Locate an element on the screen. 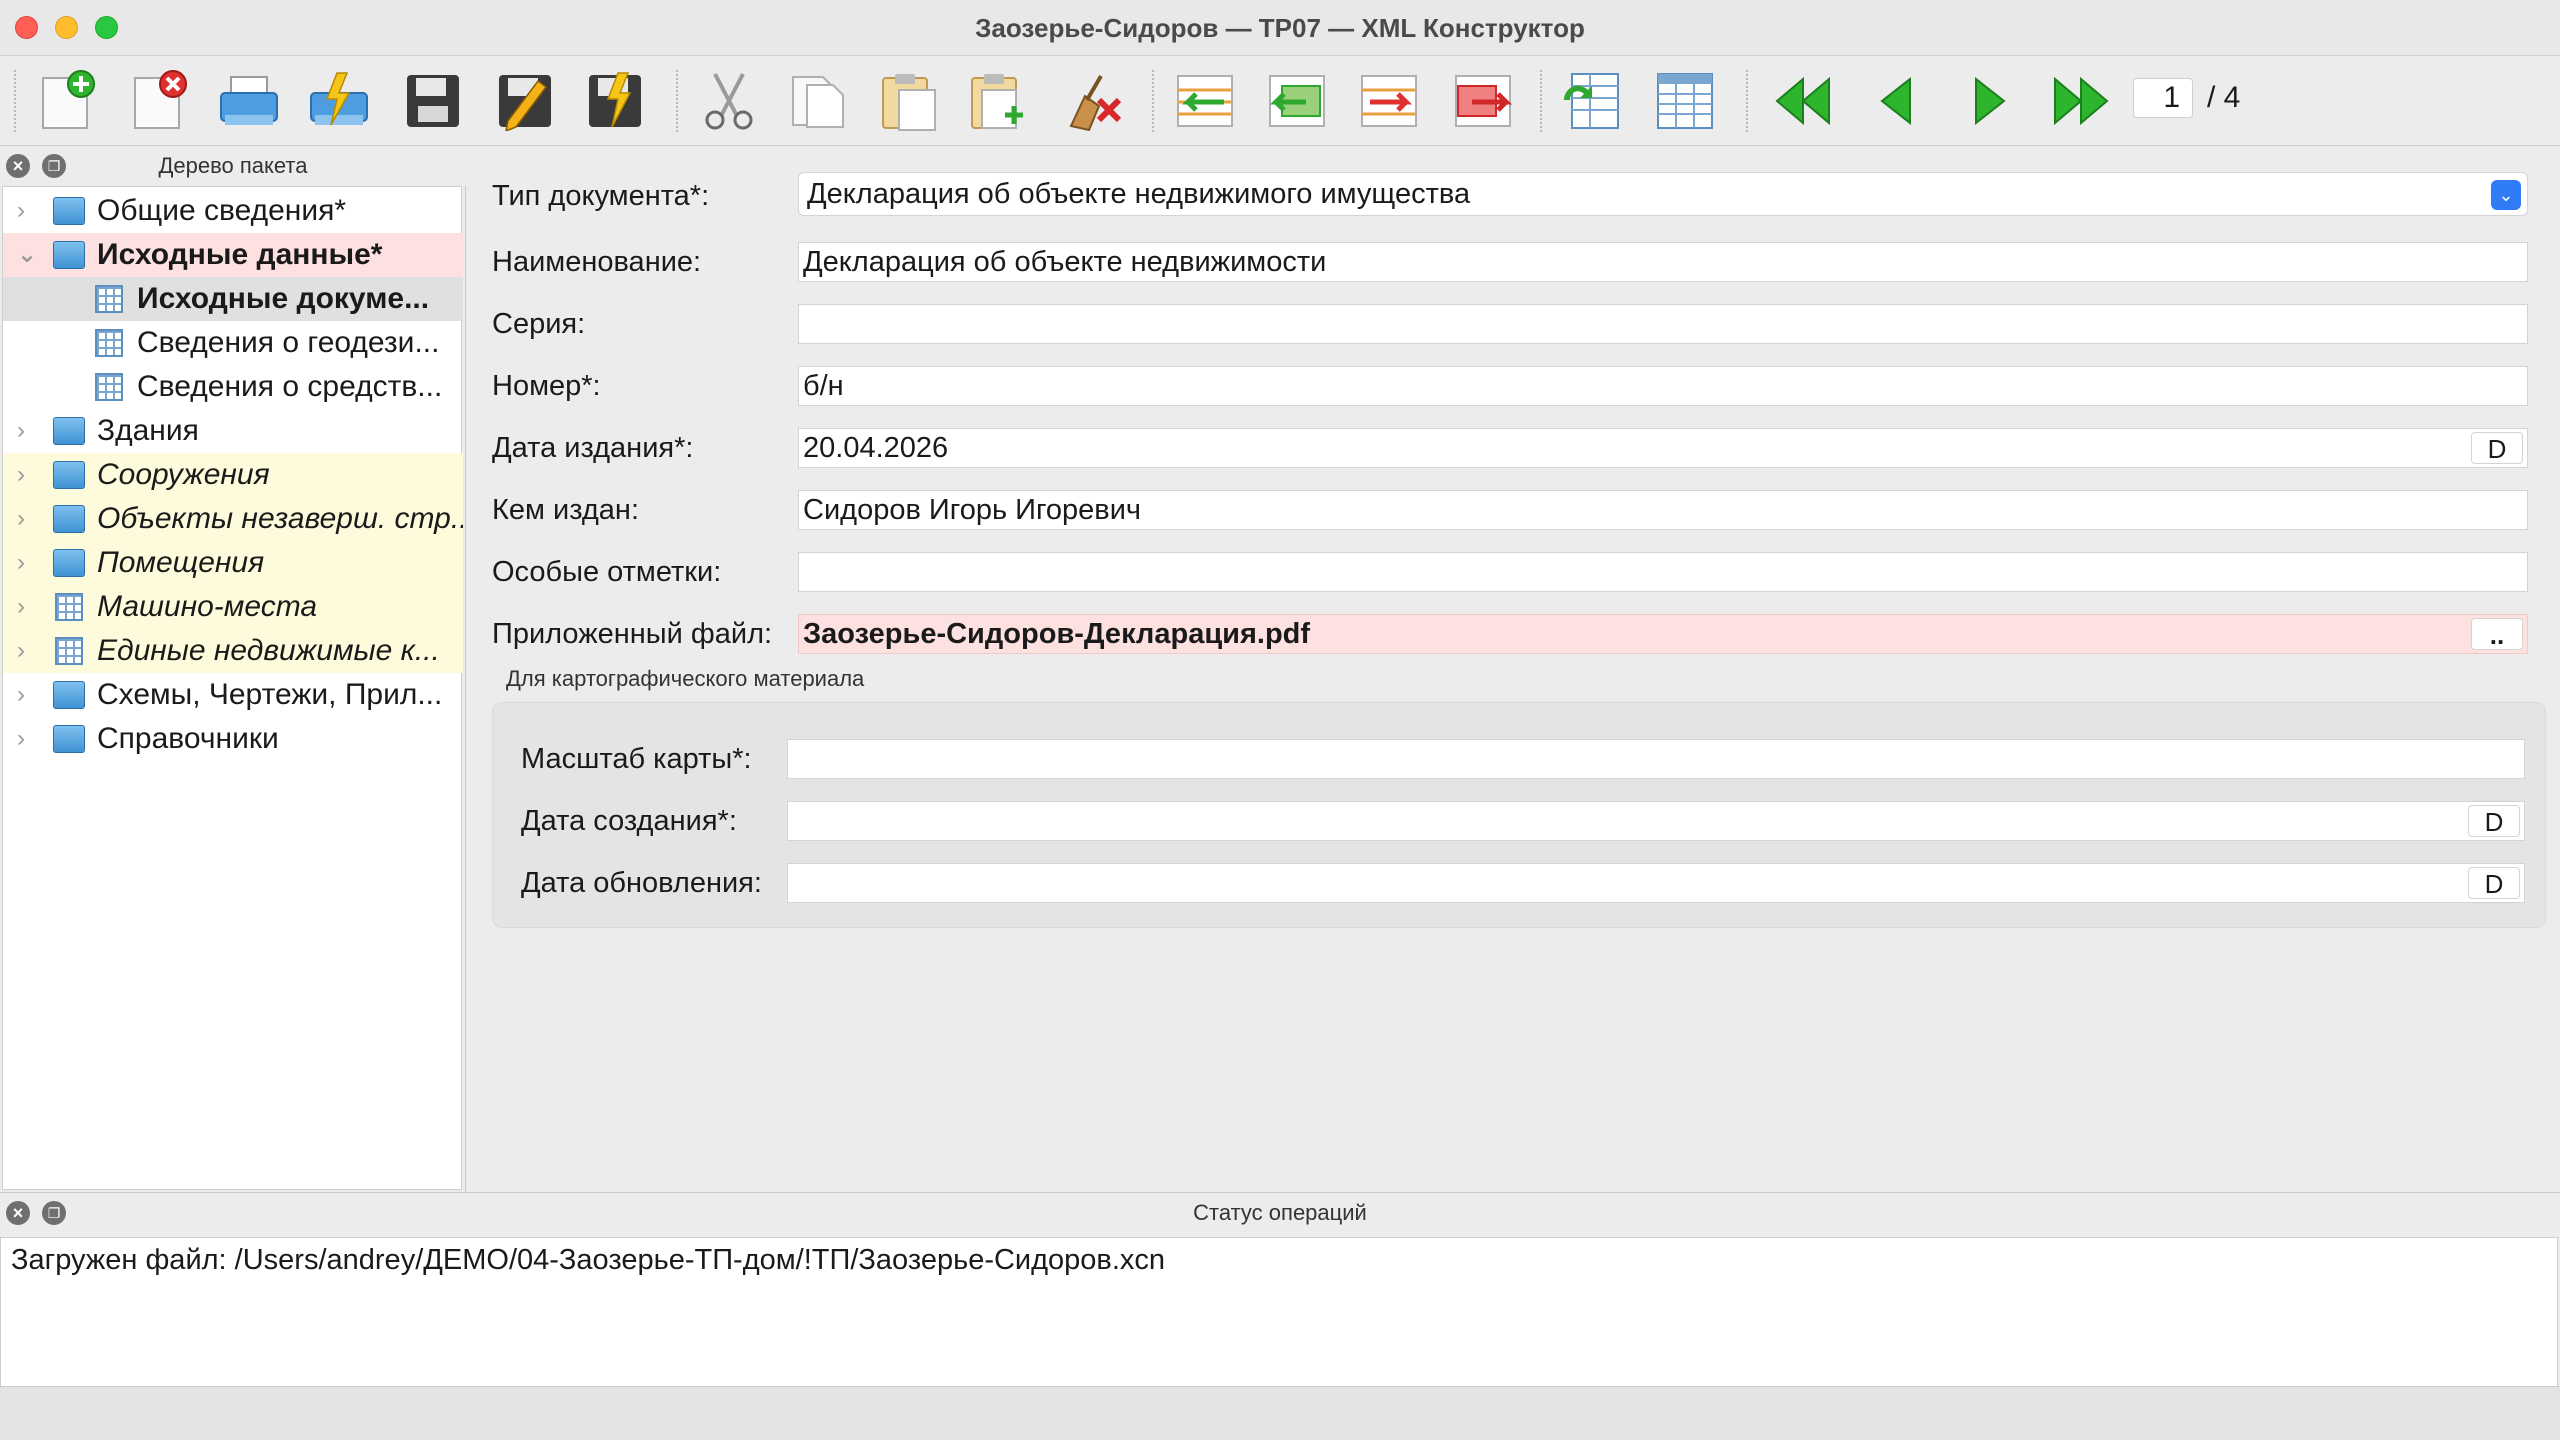 This screenshot has height=1440, width=2560. tree-item-label: Справочники is located at coordinates (188, 738).